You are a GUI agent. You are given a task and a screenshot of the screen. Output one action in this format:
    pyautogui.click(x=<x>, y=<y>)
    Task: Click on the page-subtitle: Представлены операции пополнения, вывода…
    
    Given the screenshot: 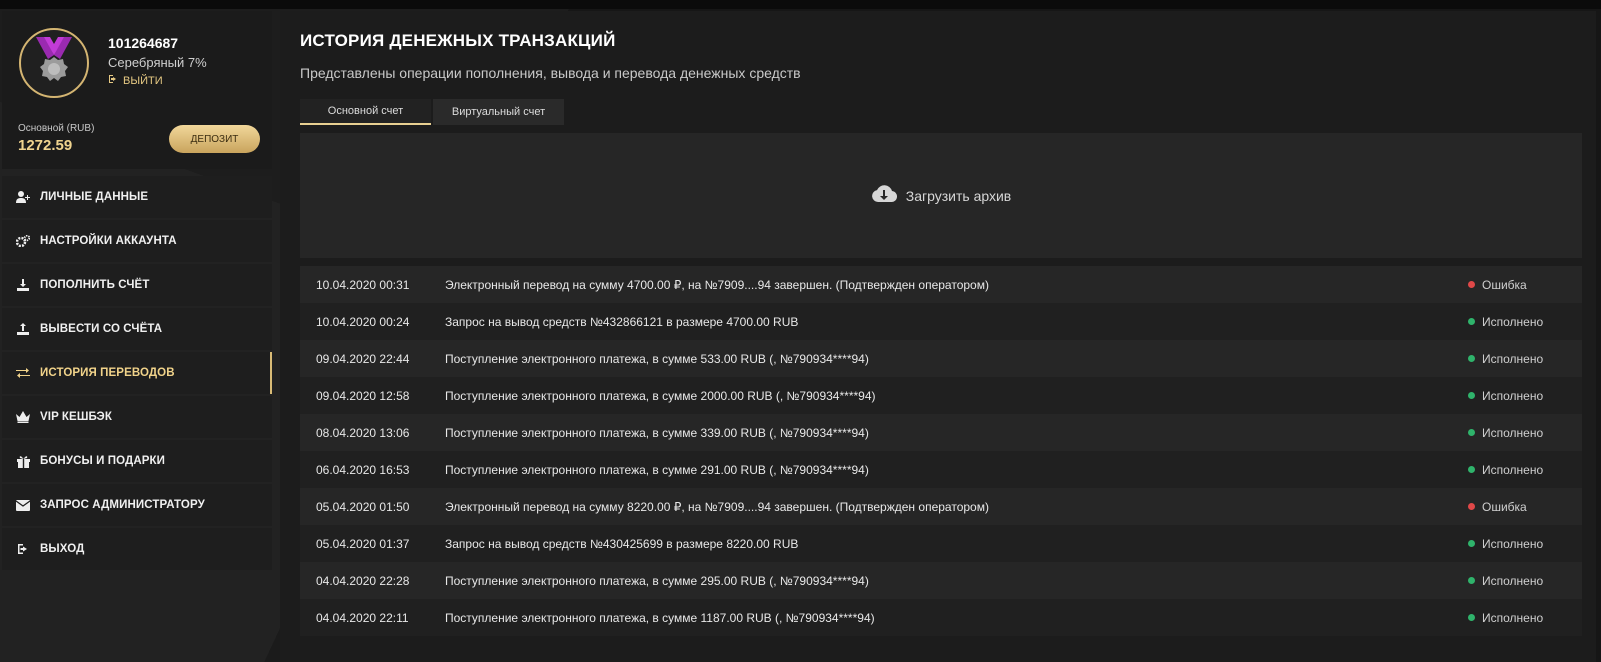 What is the action you would take?
    pyautogui.click(x=550, y=73)
    